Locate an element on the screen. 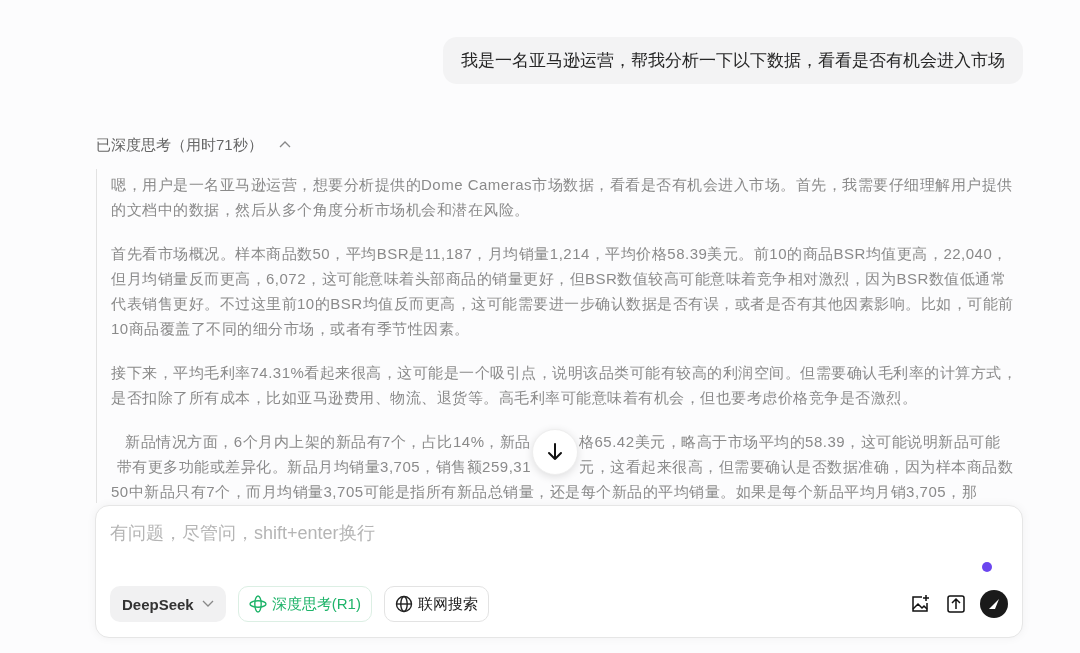 The image size is (1080, 653). scroll-down-button is located at coordinates (555, 452).